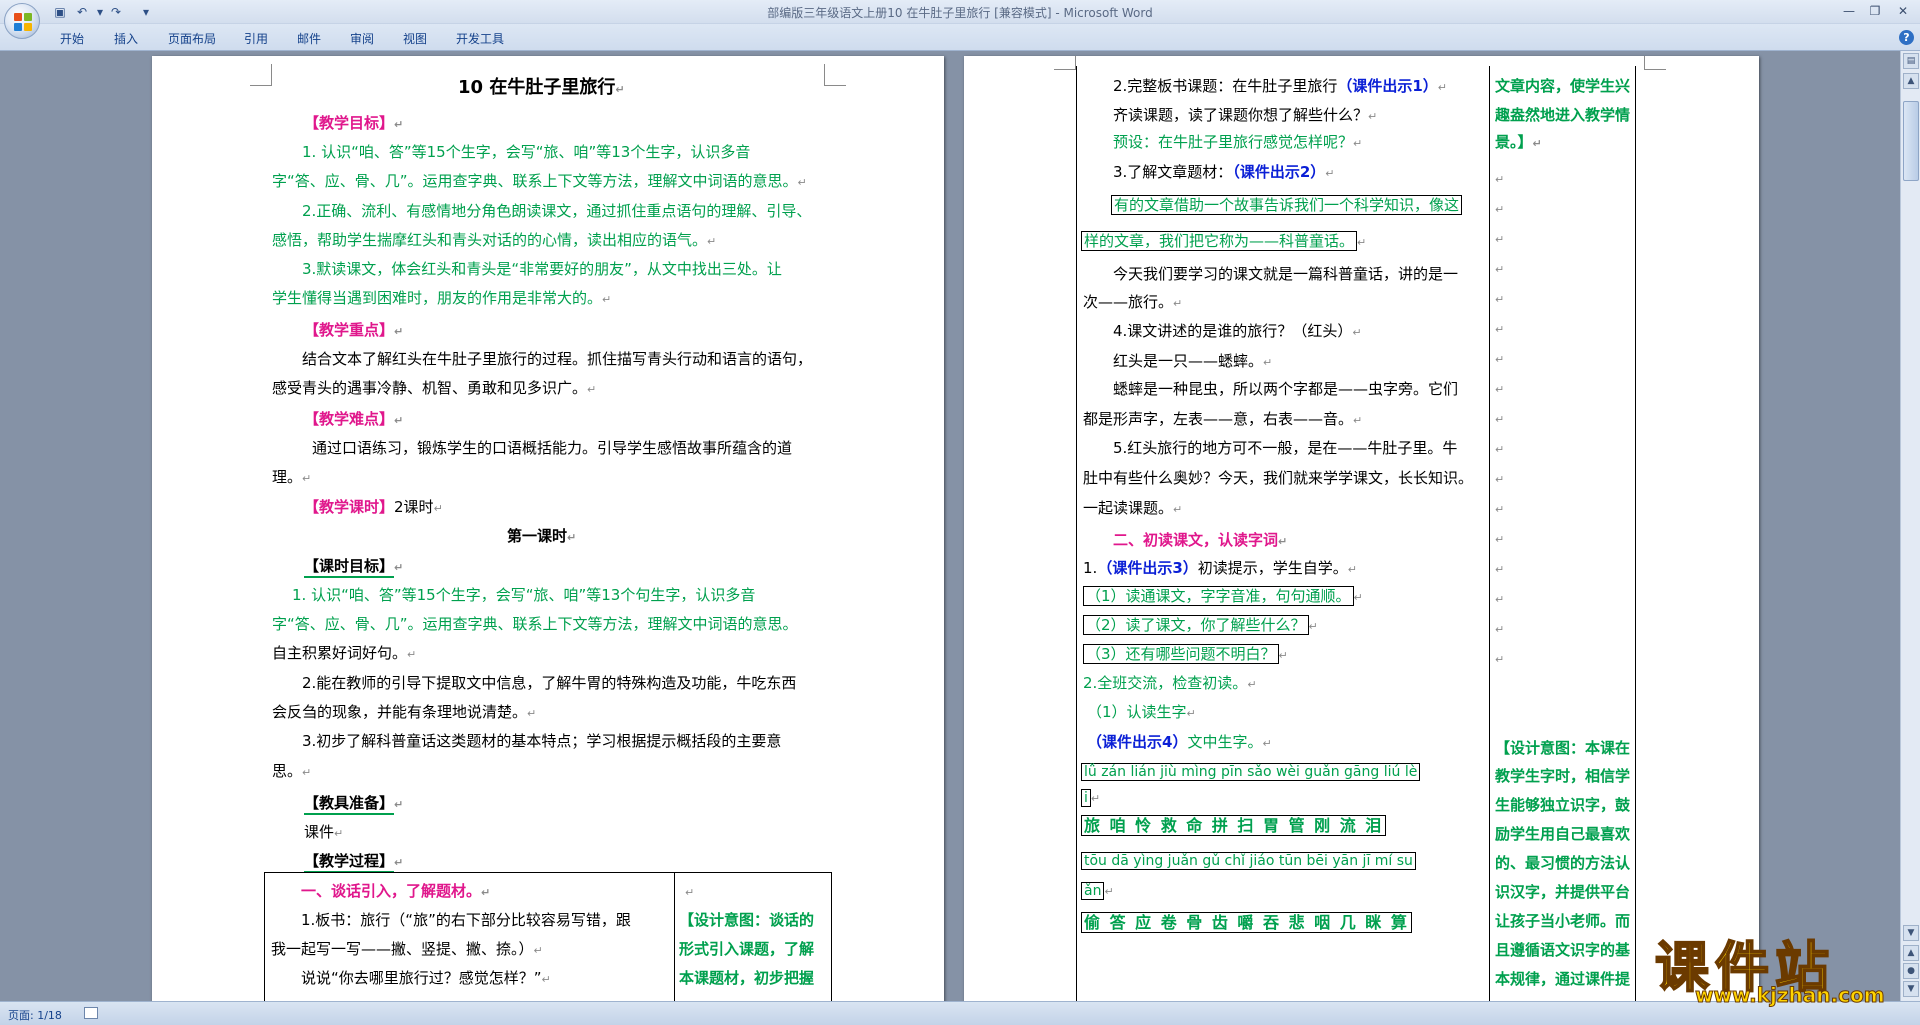  I want to click on design-intent-line: 形式引入课题，了解, so click(747, 949).